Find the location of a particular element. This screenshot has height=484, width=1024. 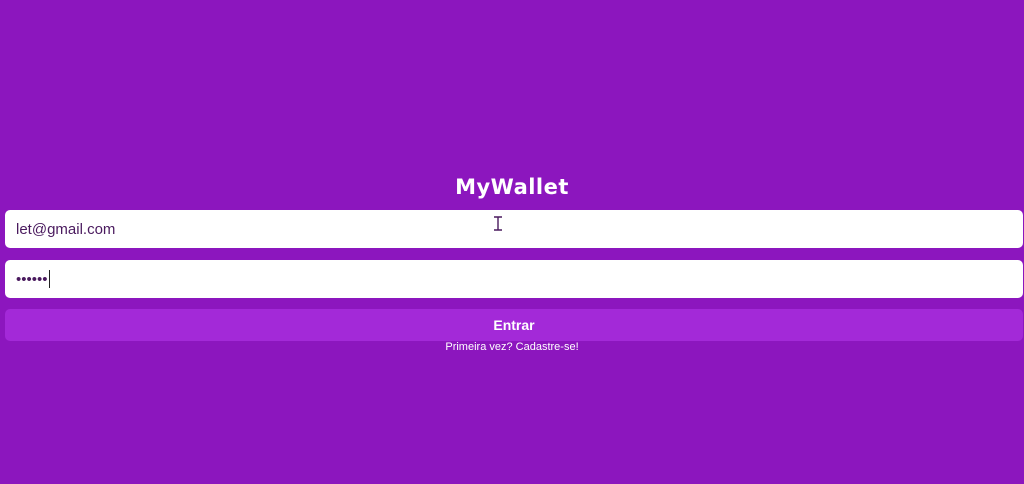

login-button: Entrar is located at coordinates (514, 325).